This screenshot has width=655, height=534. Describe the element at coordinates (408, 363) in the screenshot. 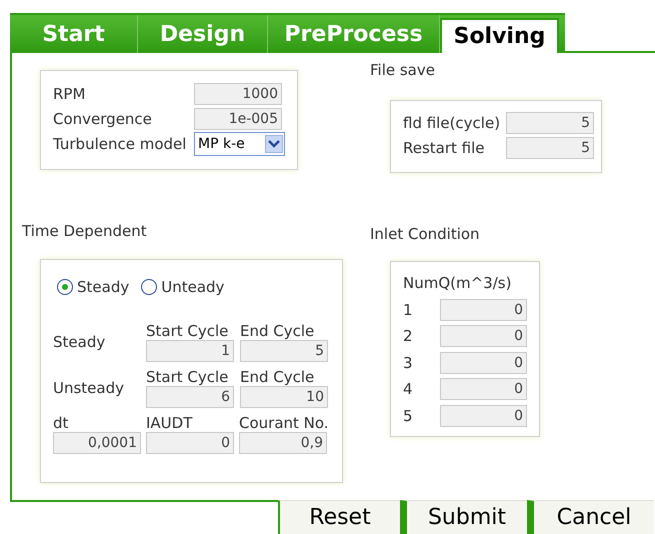

I see `row-label: 3` at that location.